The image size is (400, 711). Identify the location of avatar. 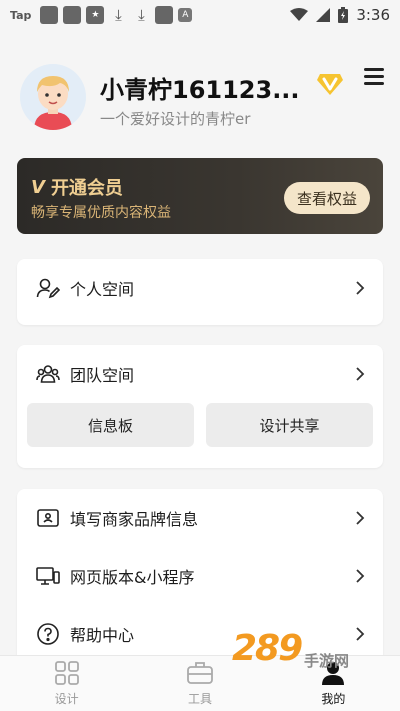
(53, 97).